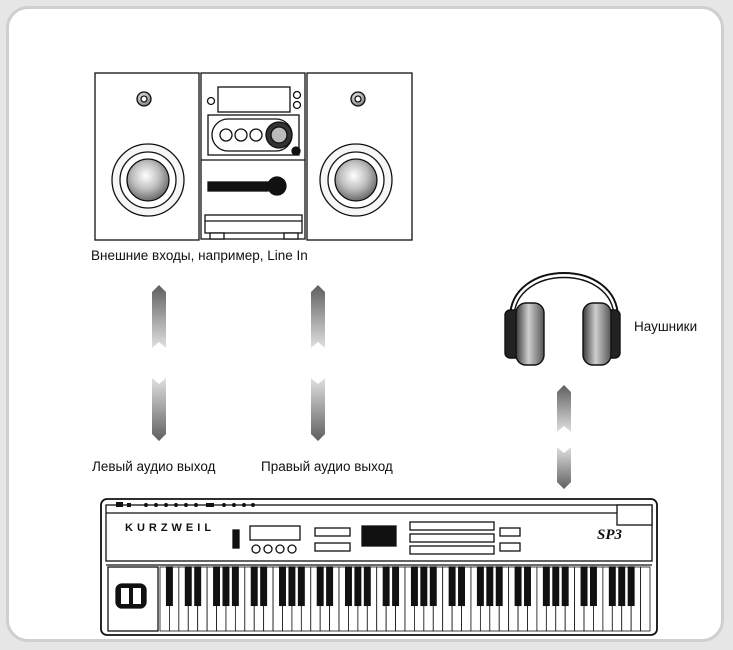  What do you see at coordinates (405, 599) in the screenshot?
I see `piano-keys` at bounding box center [405, 599].